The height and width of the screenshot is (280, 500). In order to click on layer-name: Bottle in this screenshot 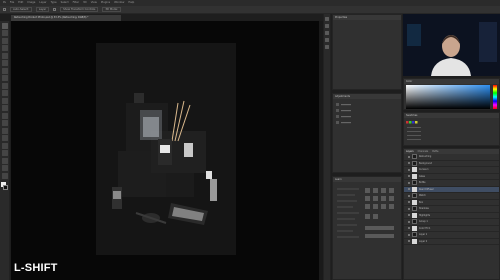, I will do `click(422, 183)`.